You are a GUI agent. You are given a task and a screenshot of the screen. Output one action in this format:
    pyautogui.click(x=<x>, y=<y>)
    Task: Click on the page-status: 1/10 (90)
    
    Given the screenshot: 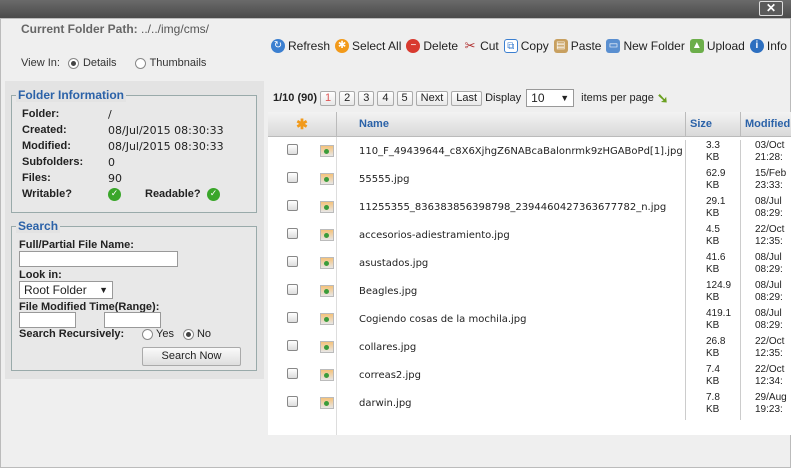 What is the action you would take?
    pyautogui.click(x=295, y=98)
    